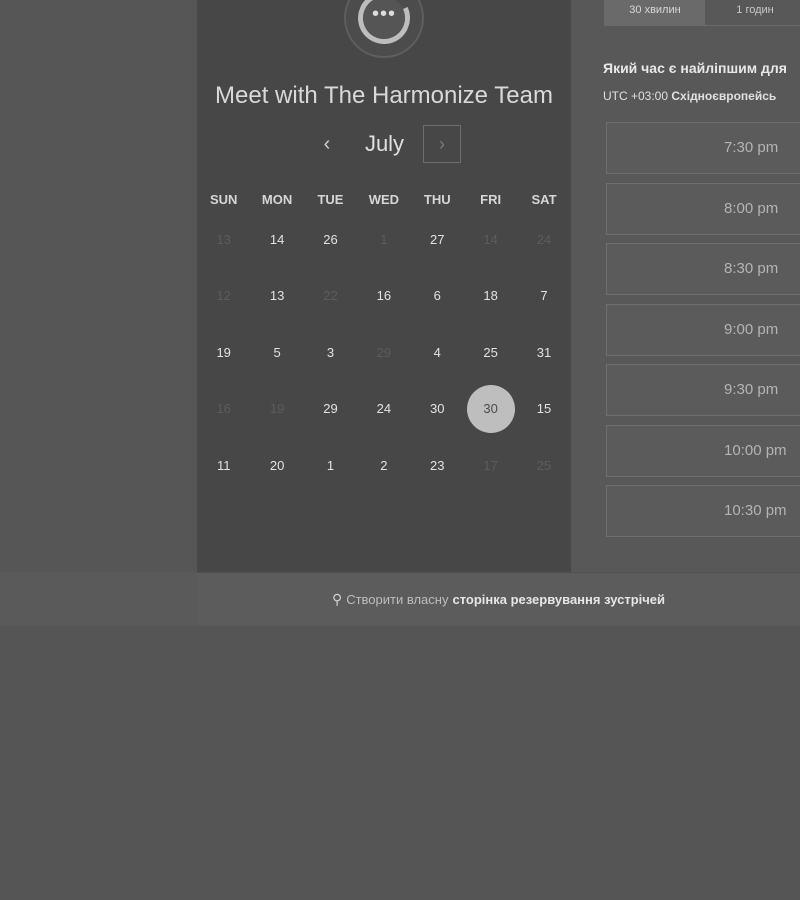 The image size is (800, 900). What do you see at coordinates (703, 390) in the screenshot?
I see `time-slot-button: 9:30 pm` at bounding box center [703, 390].